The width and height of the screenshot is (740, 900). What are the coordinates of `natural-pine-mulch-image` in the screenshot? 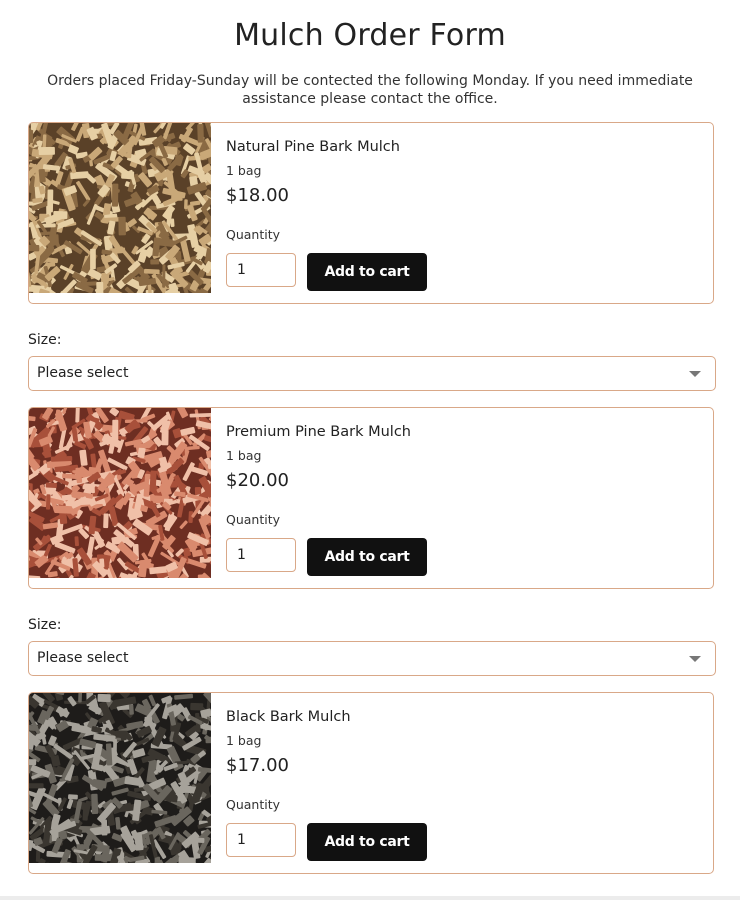 It's located at (120, 208).